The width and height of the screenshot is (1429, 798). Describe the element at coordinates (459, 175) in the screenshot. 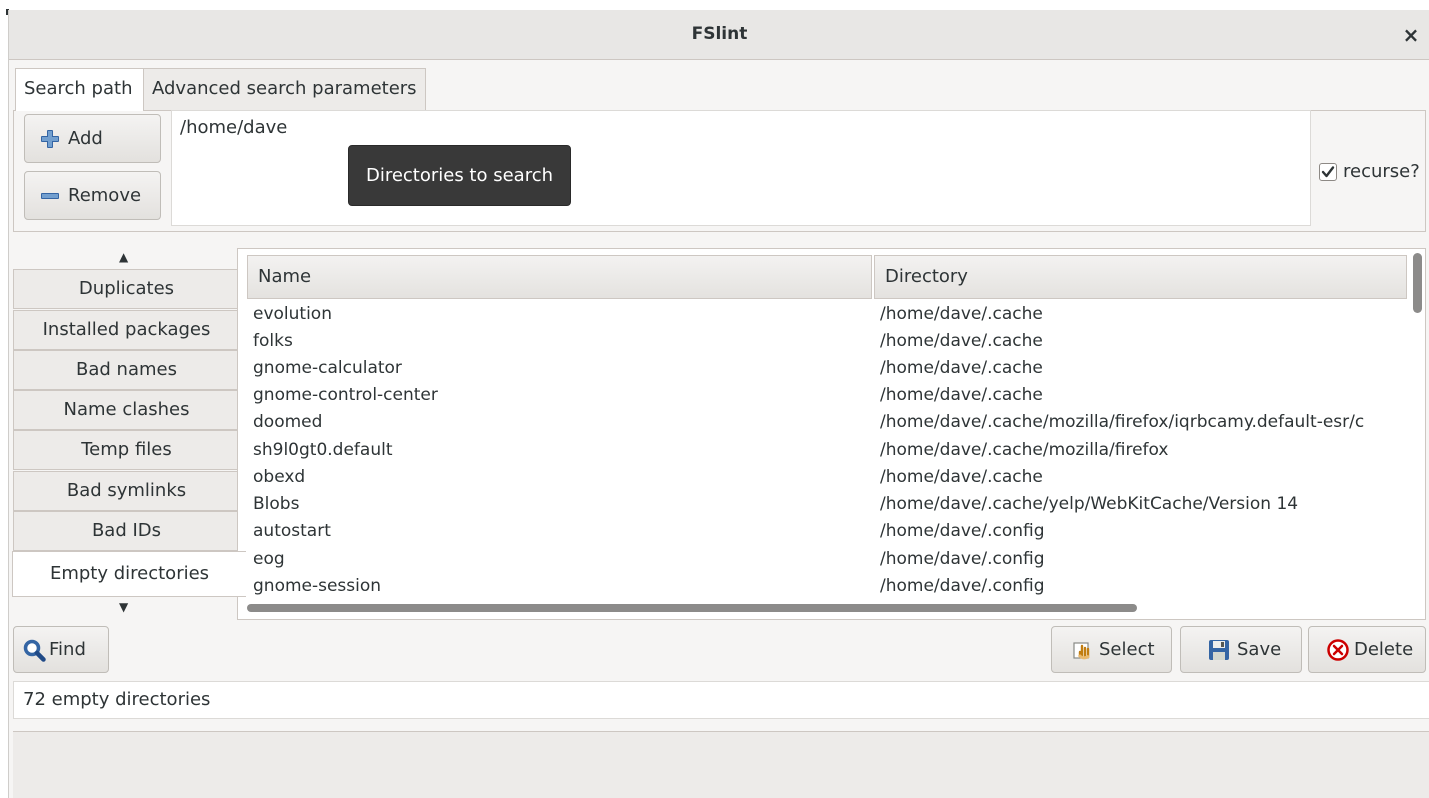

I see `tooltip: Directories to search` at that location.